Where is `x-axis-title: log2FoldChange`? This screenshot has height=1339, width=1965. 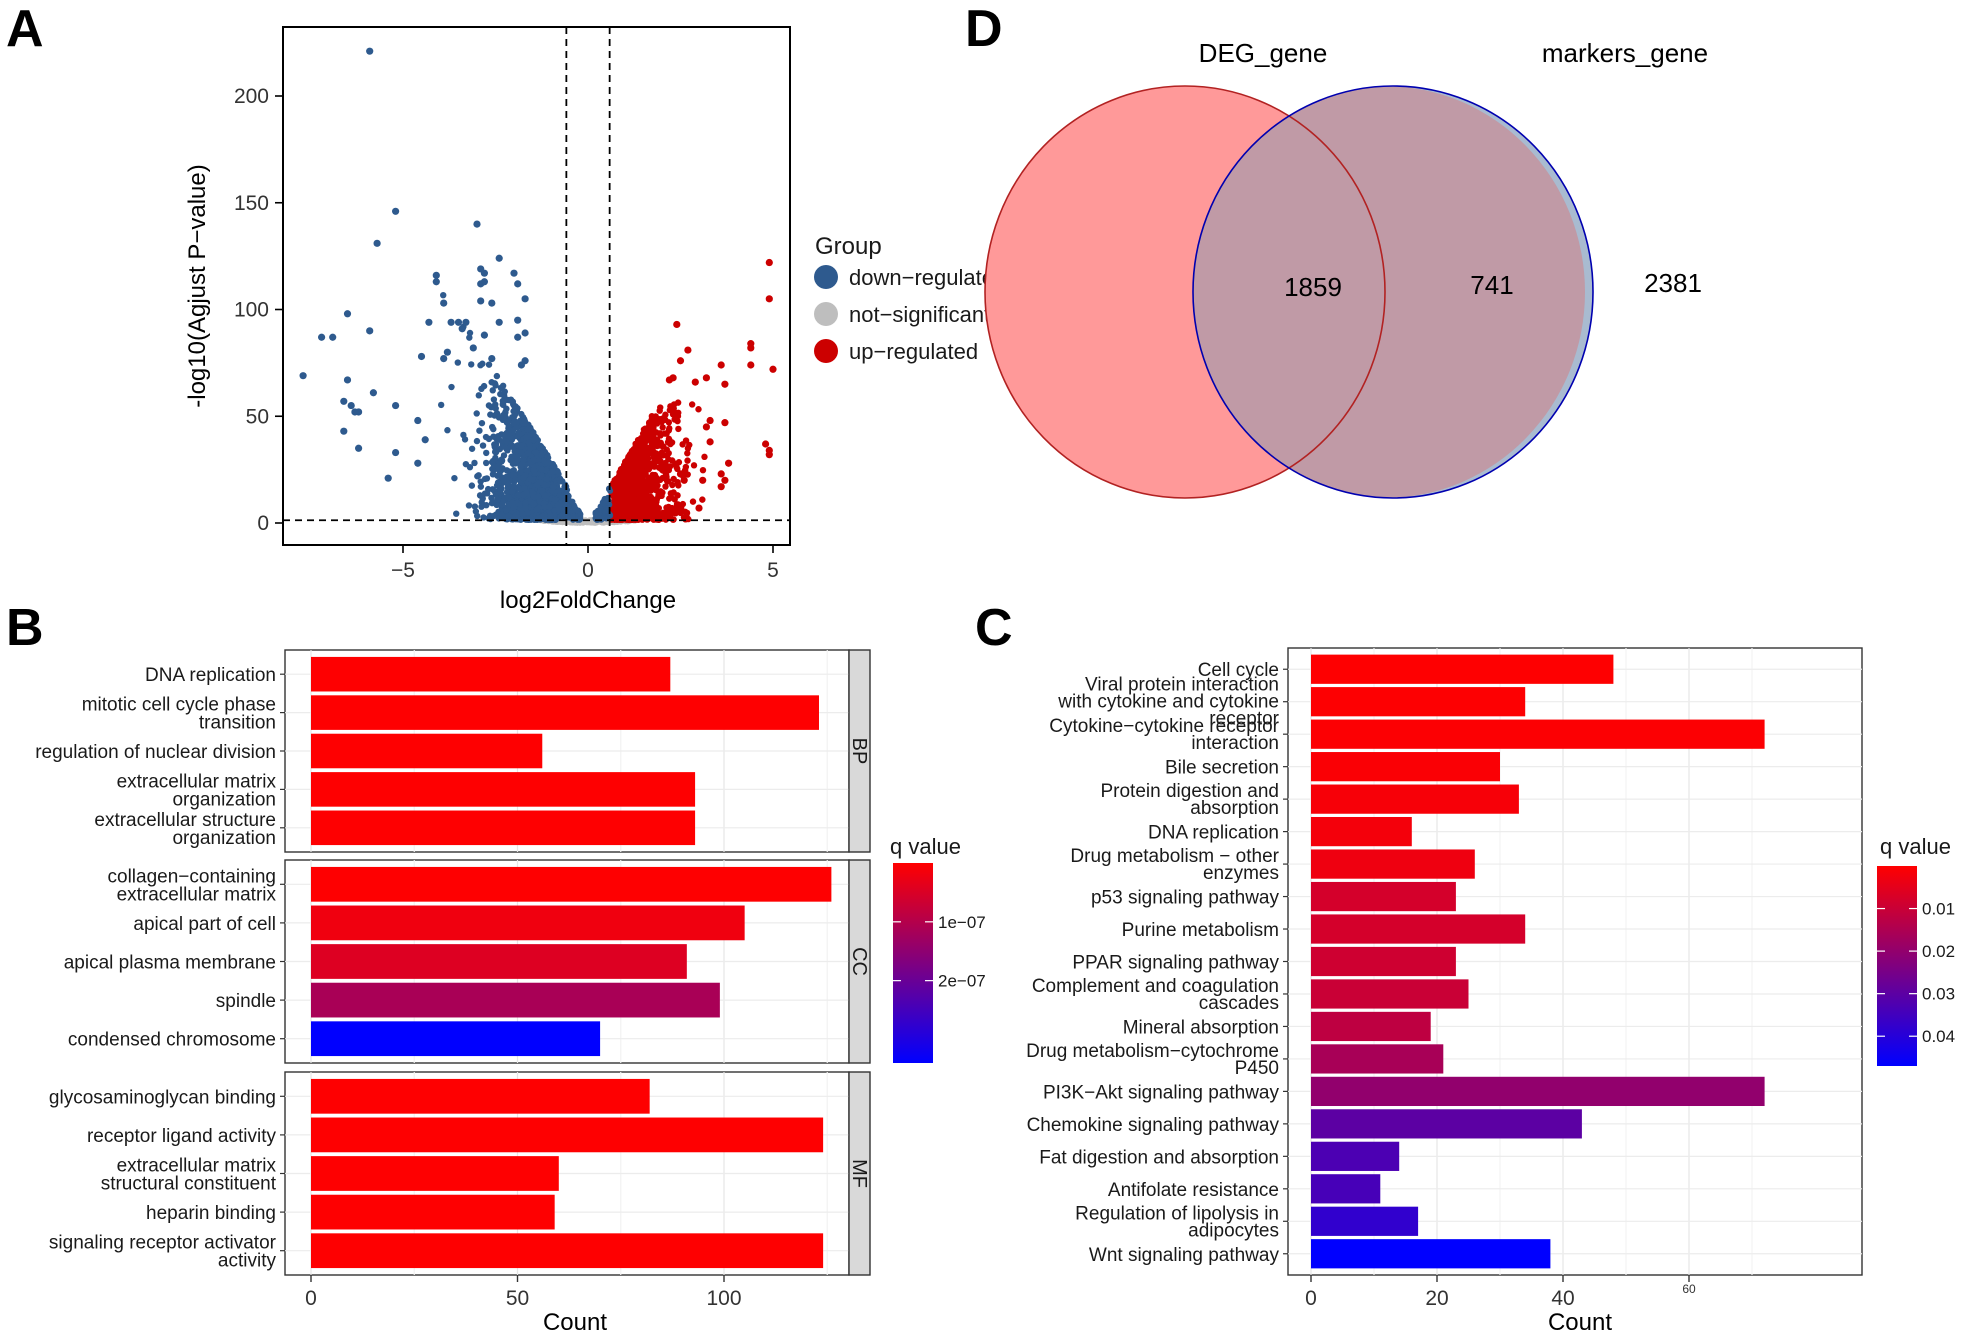 x-axis-title: log2FoldChange is located at coordinates (588, 600).